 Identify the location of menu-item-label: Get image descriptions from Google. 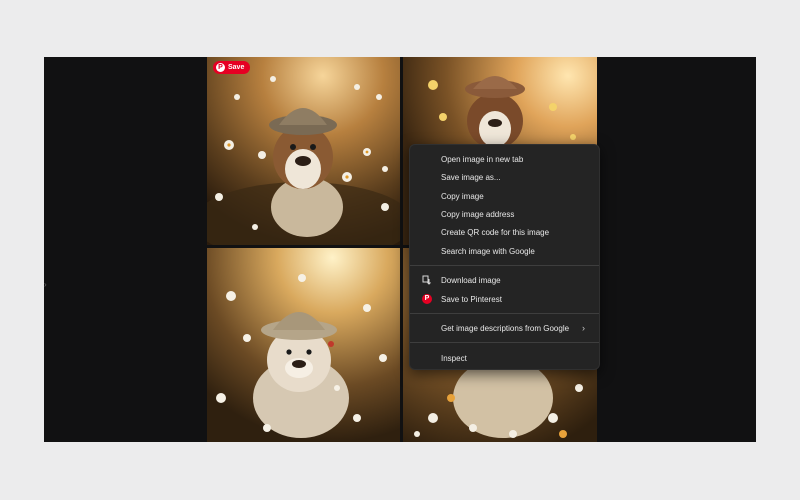
(505, 328).